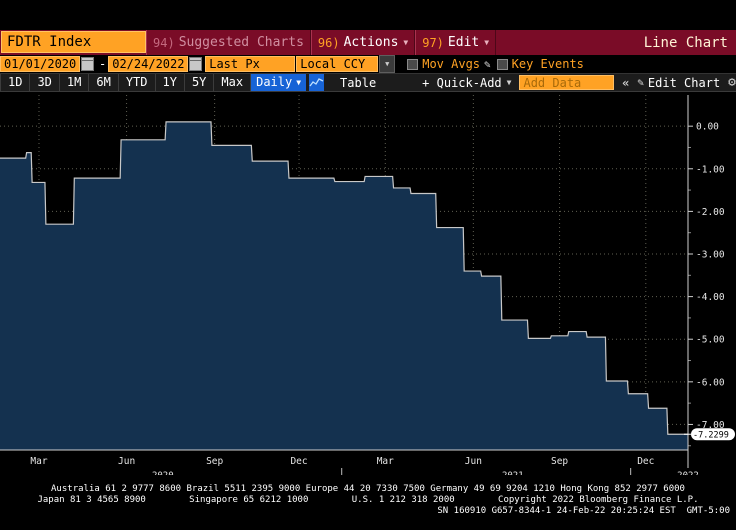 The width and height of the screenshot is (736, 530). Describe the element at coordinates (333, 64) in the screenshot. I see `currency-value: Local CCY` at that location.